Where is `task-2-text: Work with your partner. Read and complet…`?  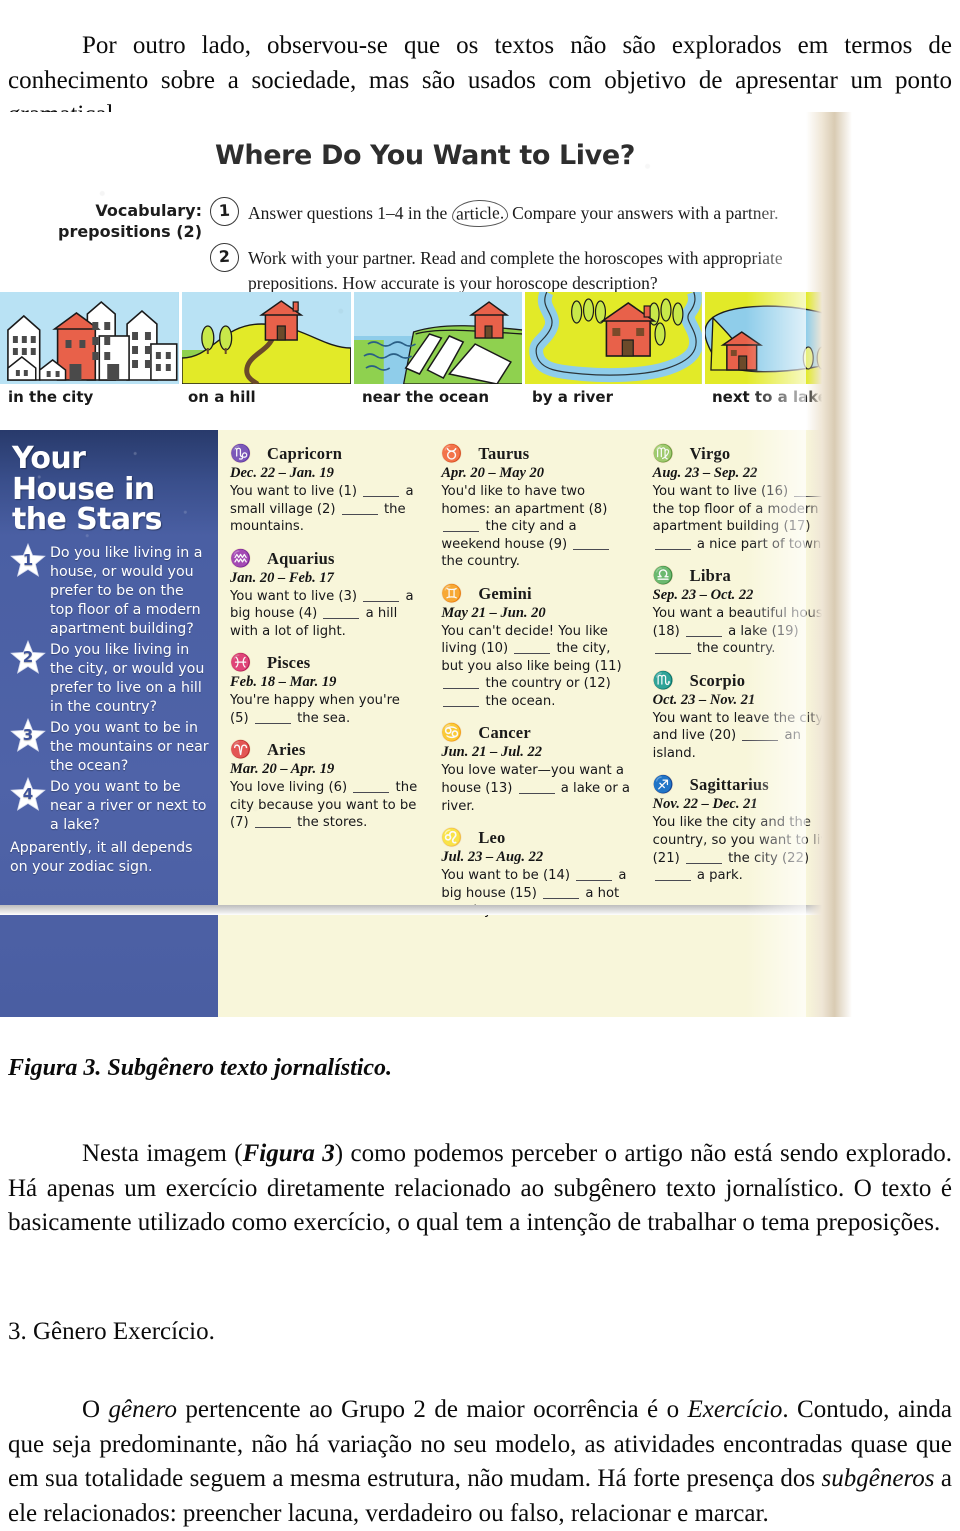
task-2-text: Work with your partner. Read and complet… is located at coordinates (515, 270).